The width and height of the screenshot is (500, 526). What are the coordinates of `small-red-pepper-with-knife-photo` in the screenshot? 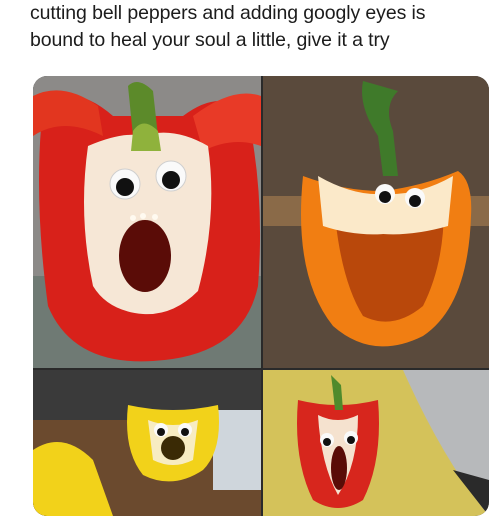 It's located at (376, 443).